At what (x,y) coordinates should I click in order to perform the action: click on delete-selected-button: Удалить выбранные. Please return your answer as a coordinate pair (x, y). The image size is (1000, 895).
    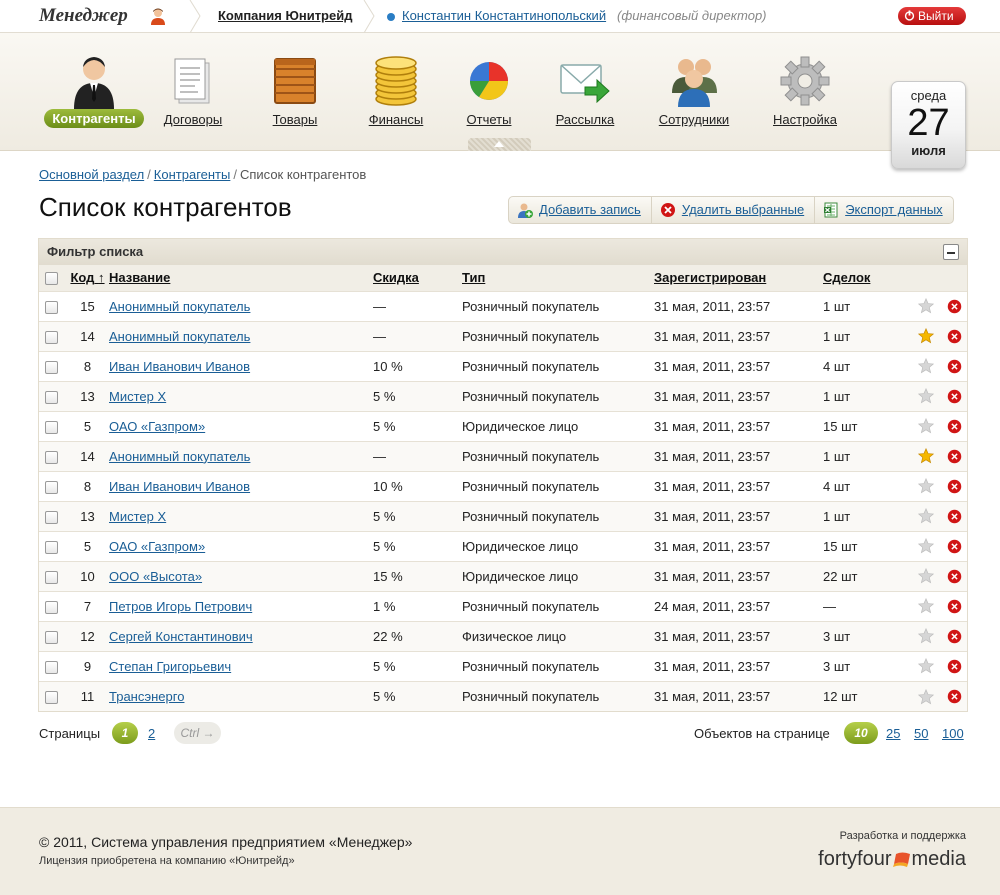
    Looking at the image, I should click on (734, 210).